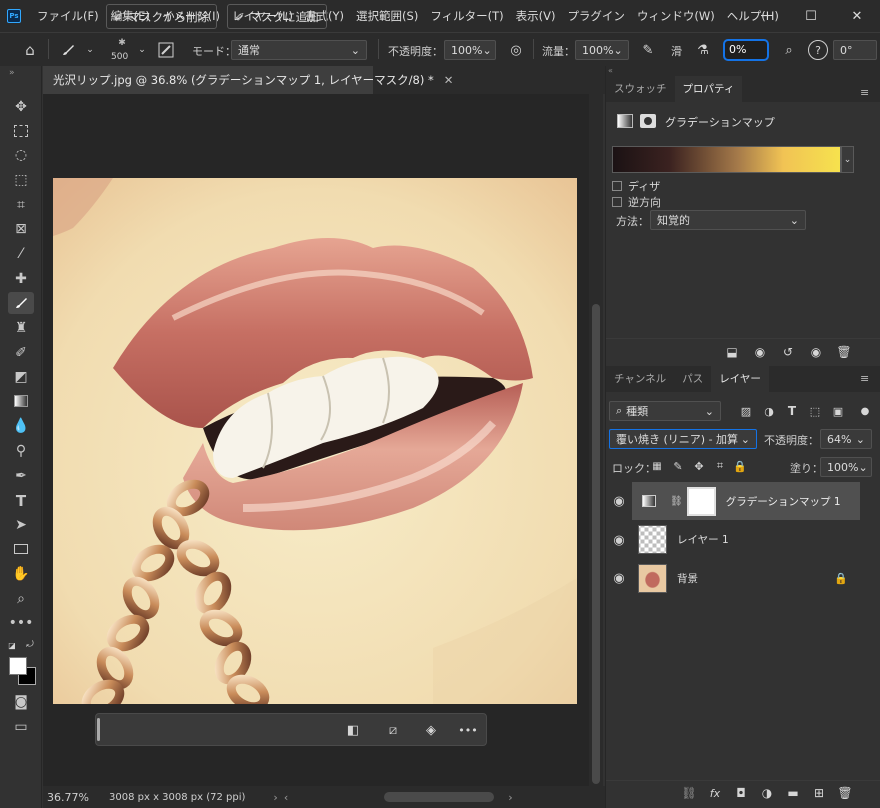  Describe the element at coordinates (166, 50) in the screenshot. I see `brush-settings-icon` at that location.